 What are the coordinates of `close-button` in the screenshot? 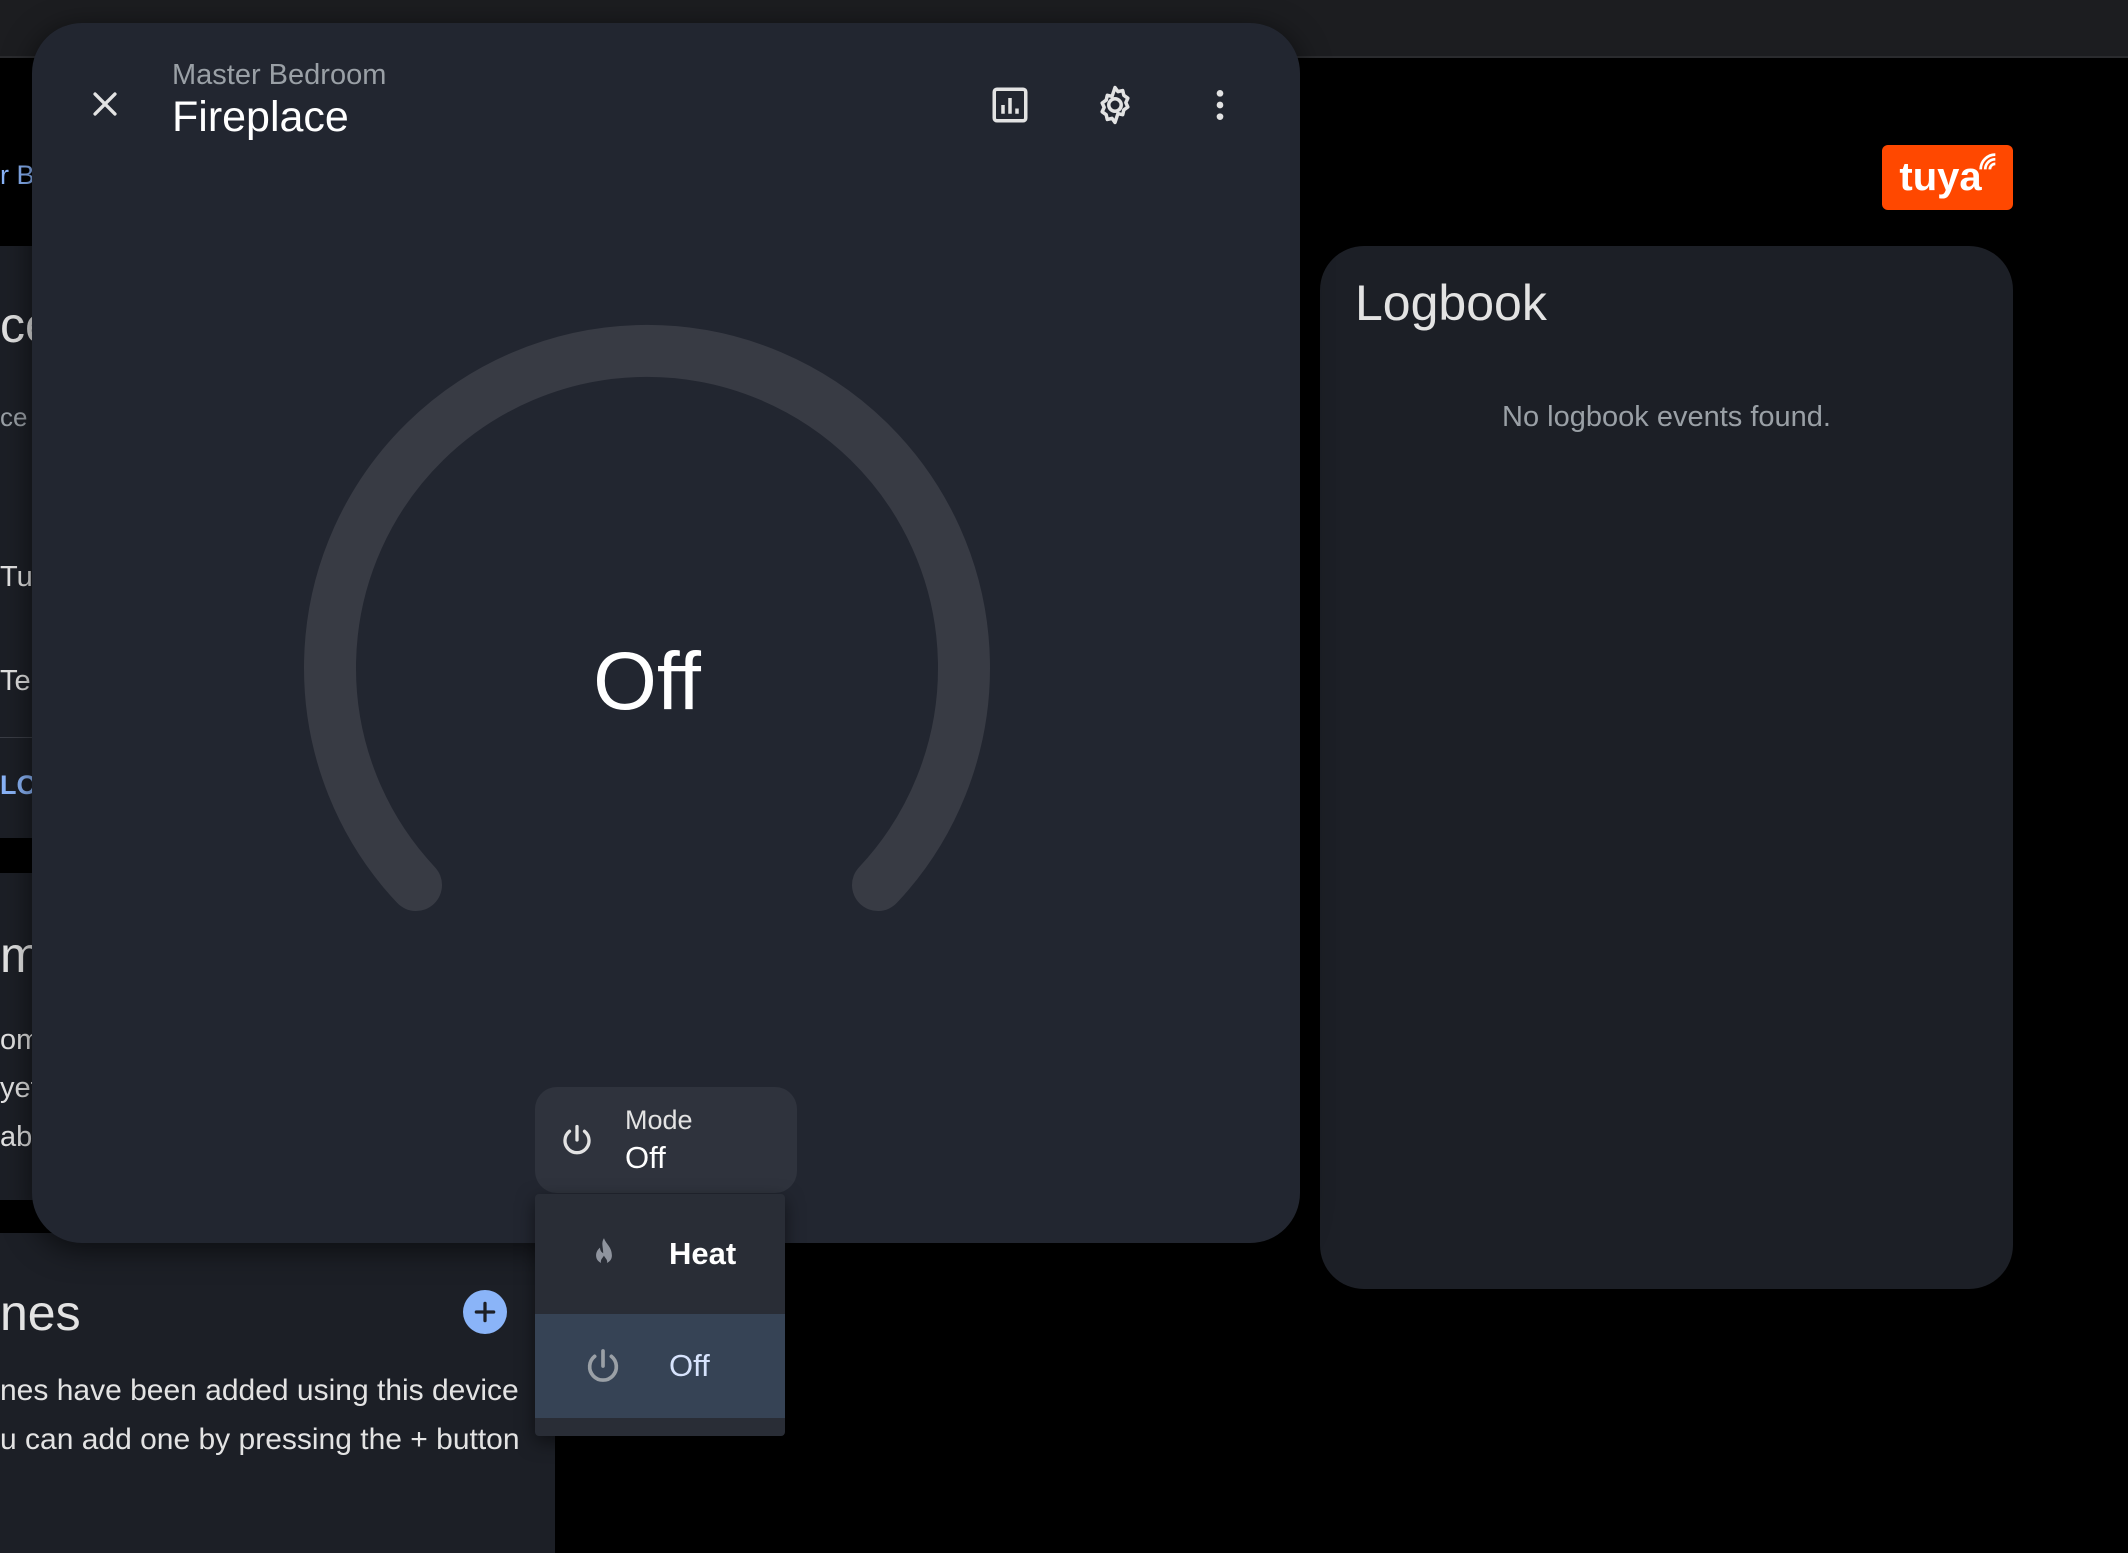 It's located at (105, 104).